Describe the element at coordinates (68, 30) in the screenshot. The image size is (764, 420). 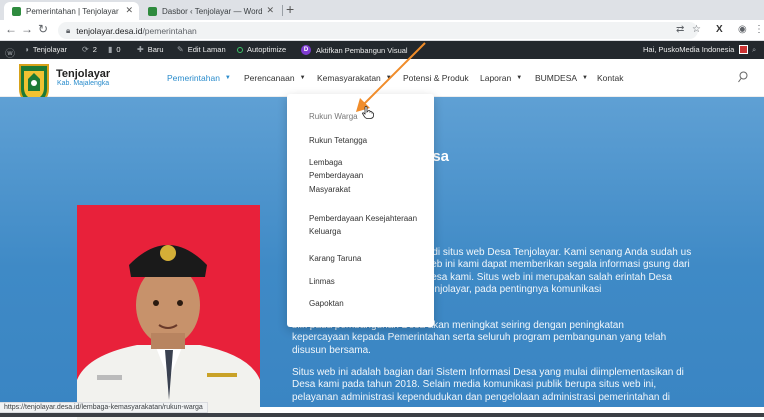
I see `lock-icon: 🔒︎` at that location.